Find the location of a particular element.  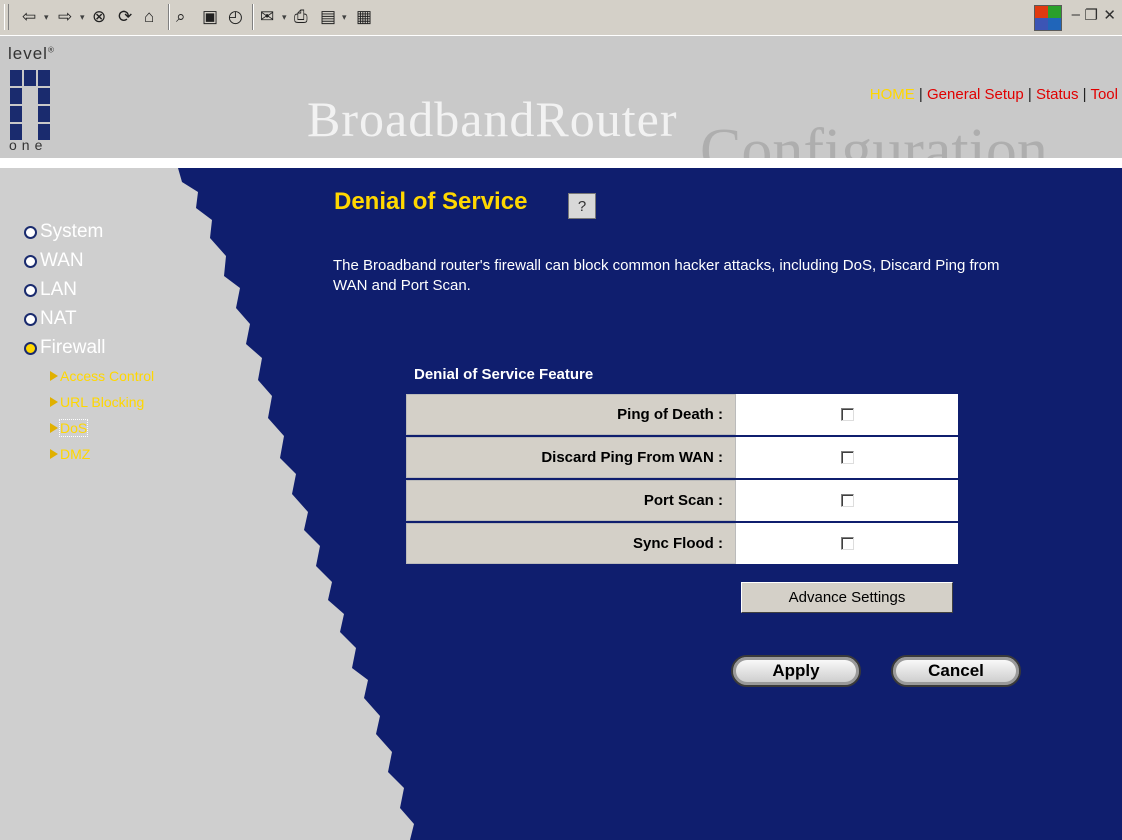

logo-blocks is located at coordinates (30, 106).